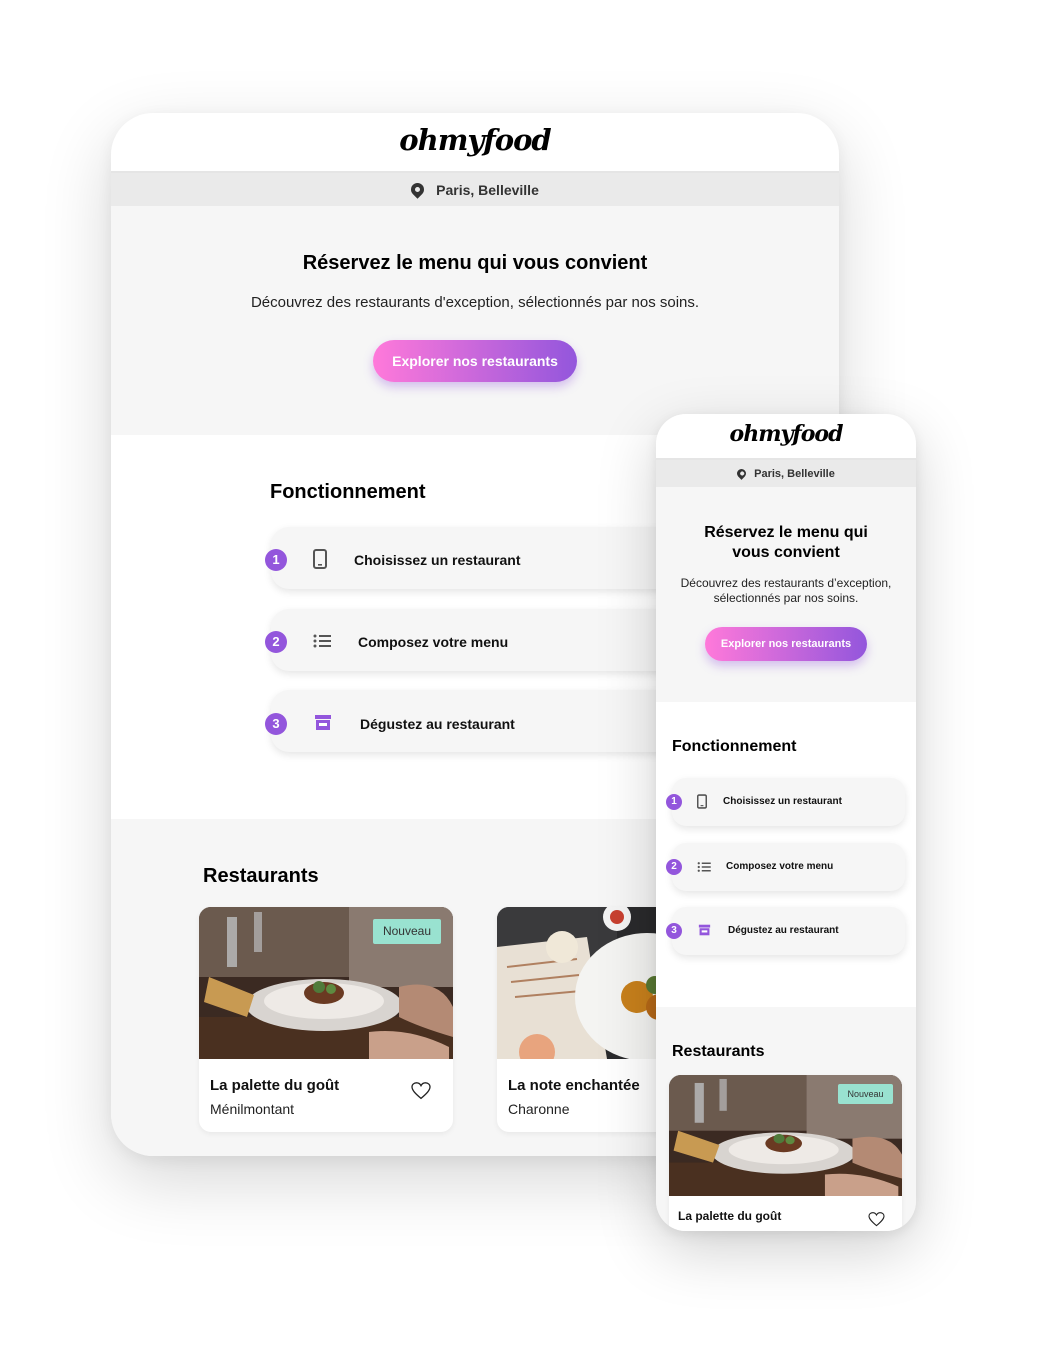  I want to click on restaurant-location: Charonne, so click(539, 1109).